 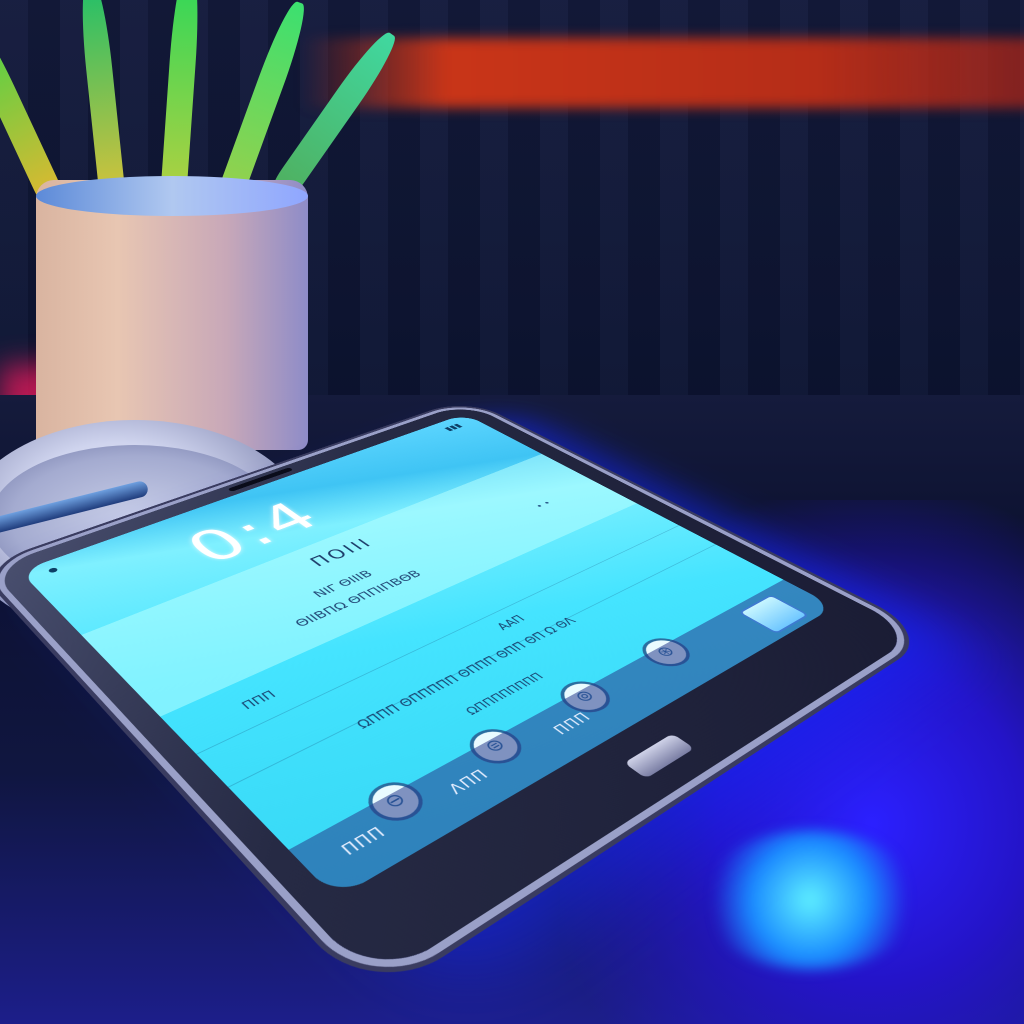 What do you see at coordinates (172, 196) in the screenshot?
I see `plant-pot-rim` at bounding box center [172, 196].